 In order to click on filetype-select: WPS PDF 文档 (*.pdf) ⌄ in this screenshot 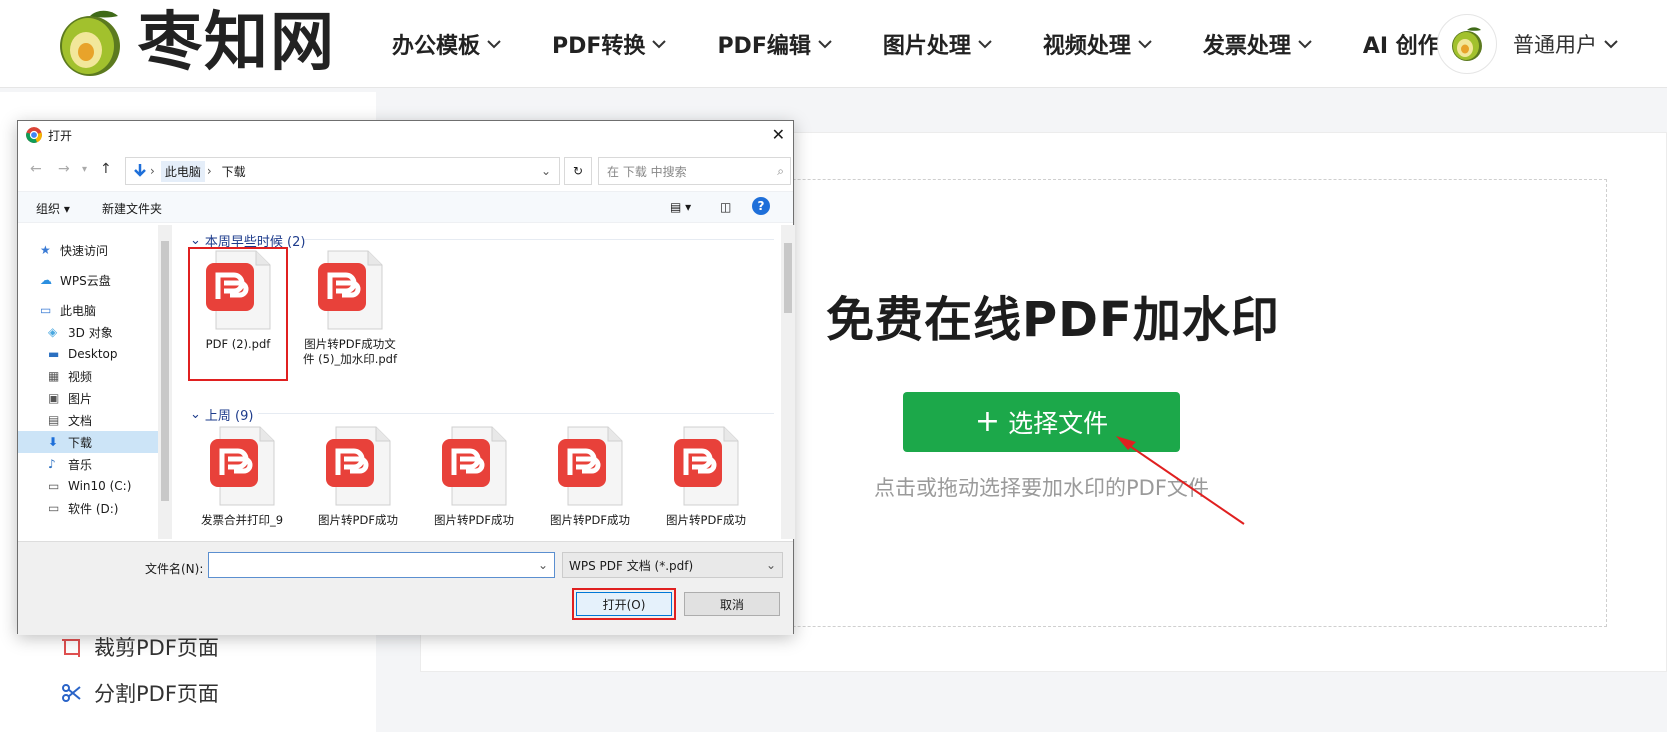, I will do `click(672, 565)`.